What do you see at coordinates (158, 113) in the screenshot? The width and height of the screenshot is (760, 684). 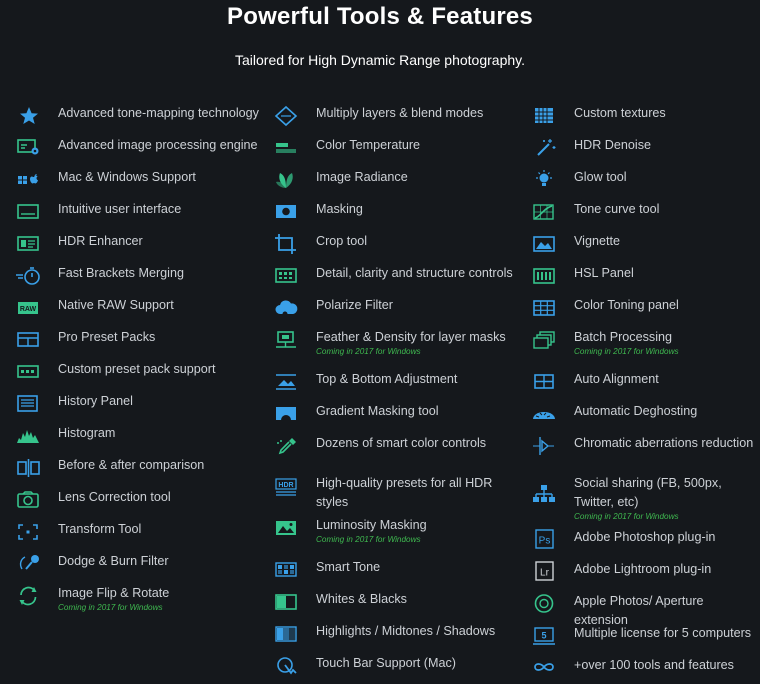 I see `feature-label: Advanced tone-mapping technology` at bounding box center [158, 113].